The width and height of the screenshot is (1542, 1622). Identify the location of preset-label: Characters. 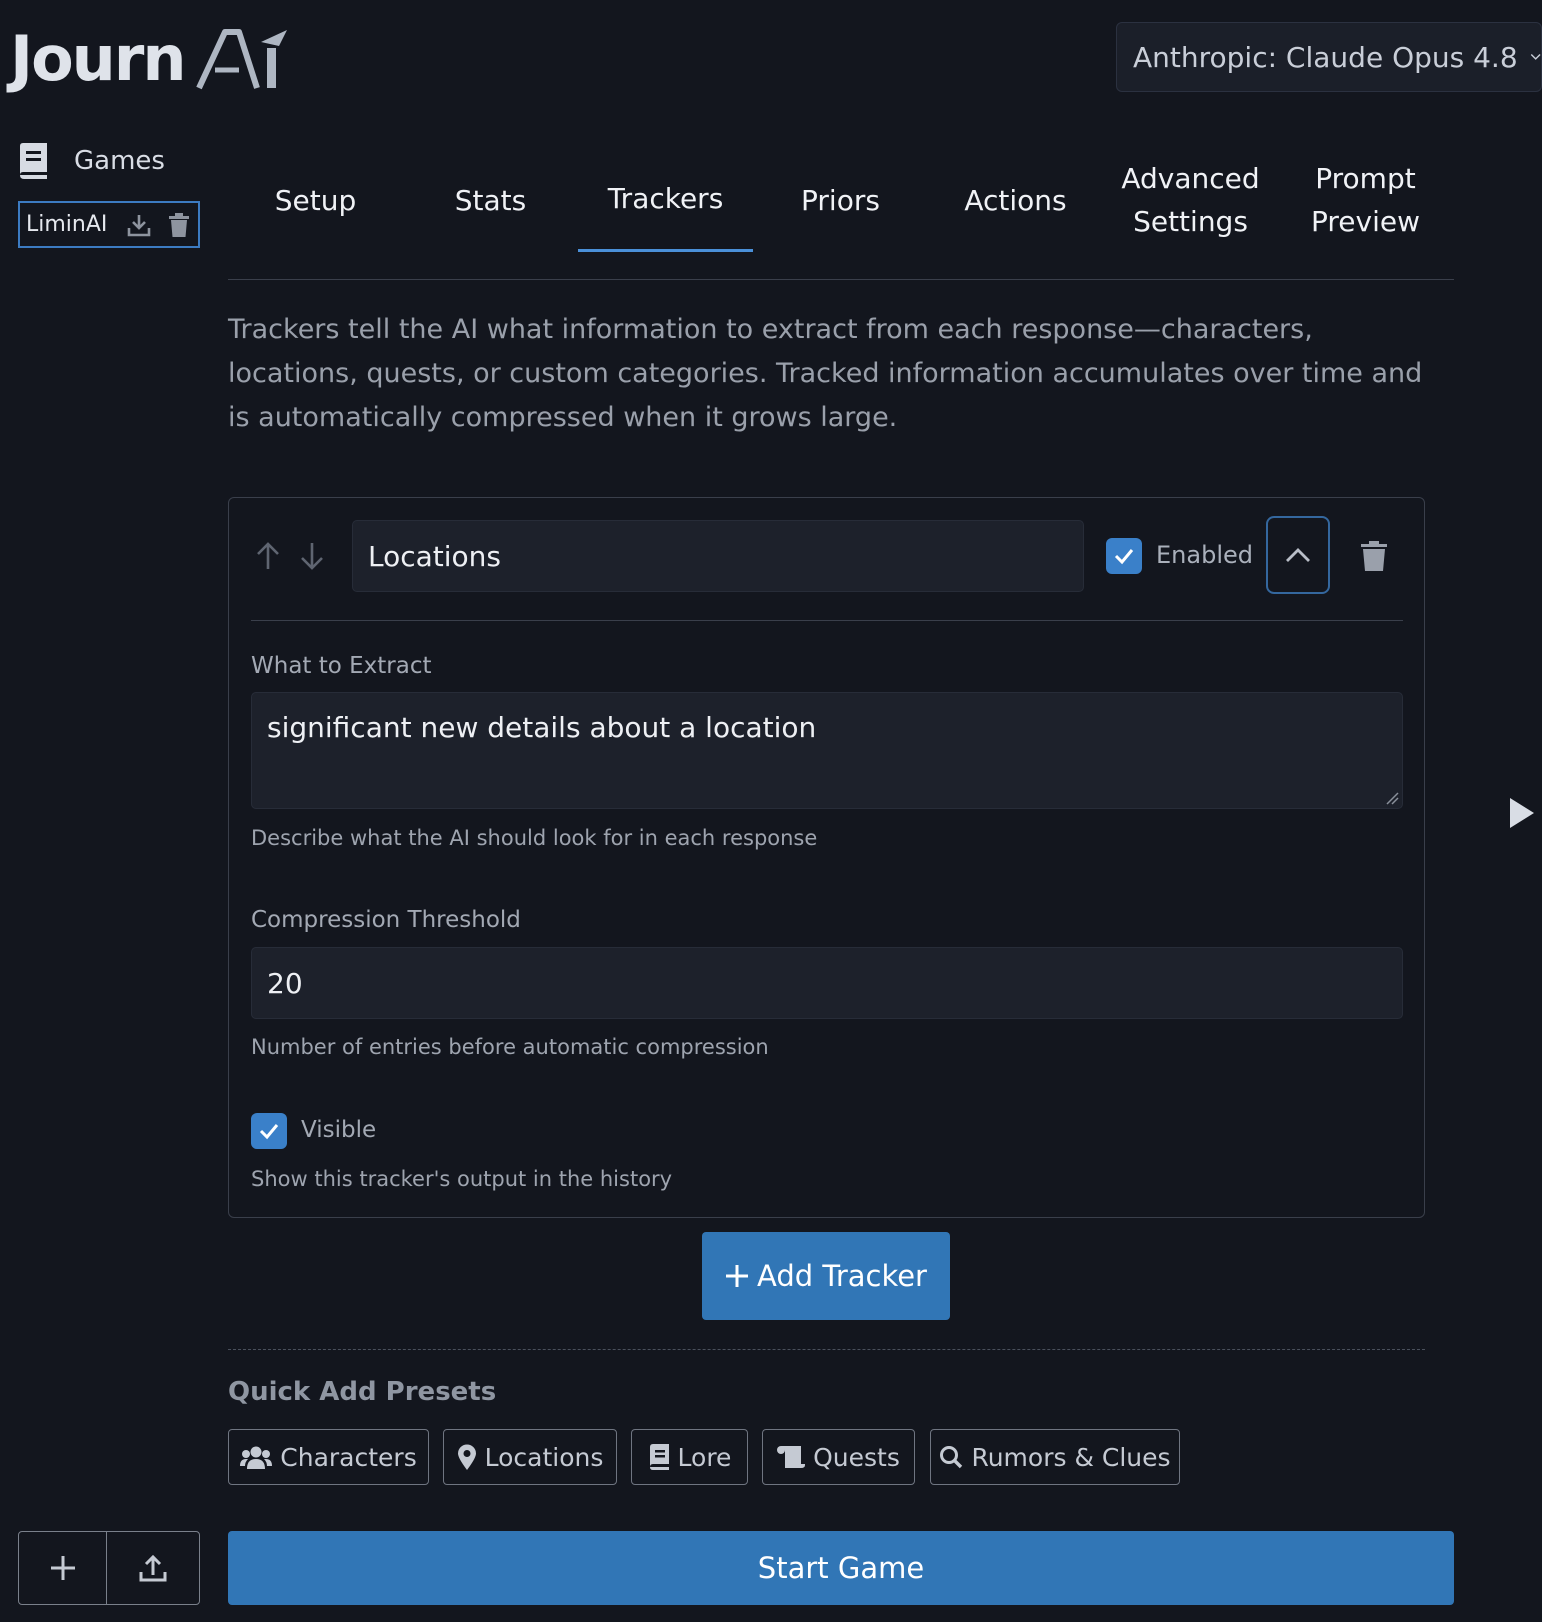
(348, 1457).